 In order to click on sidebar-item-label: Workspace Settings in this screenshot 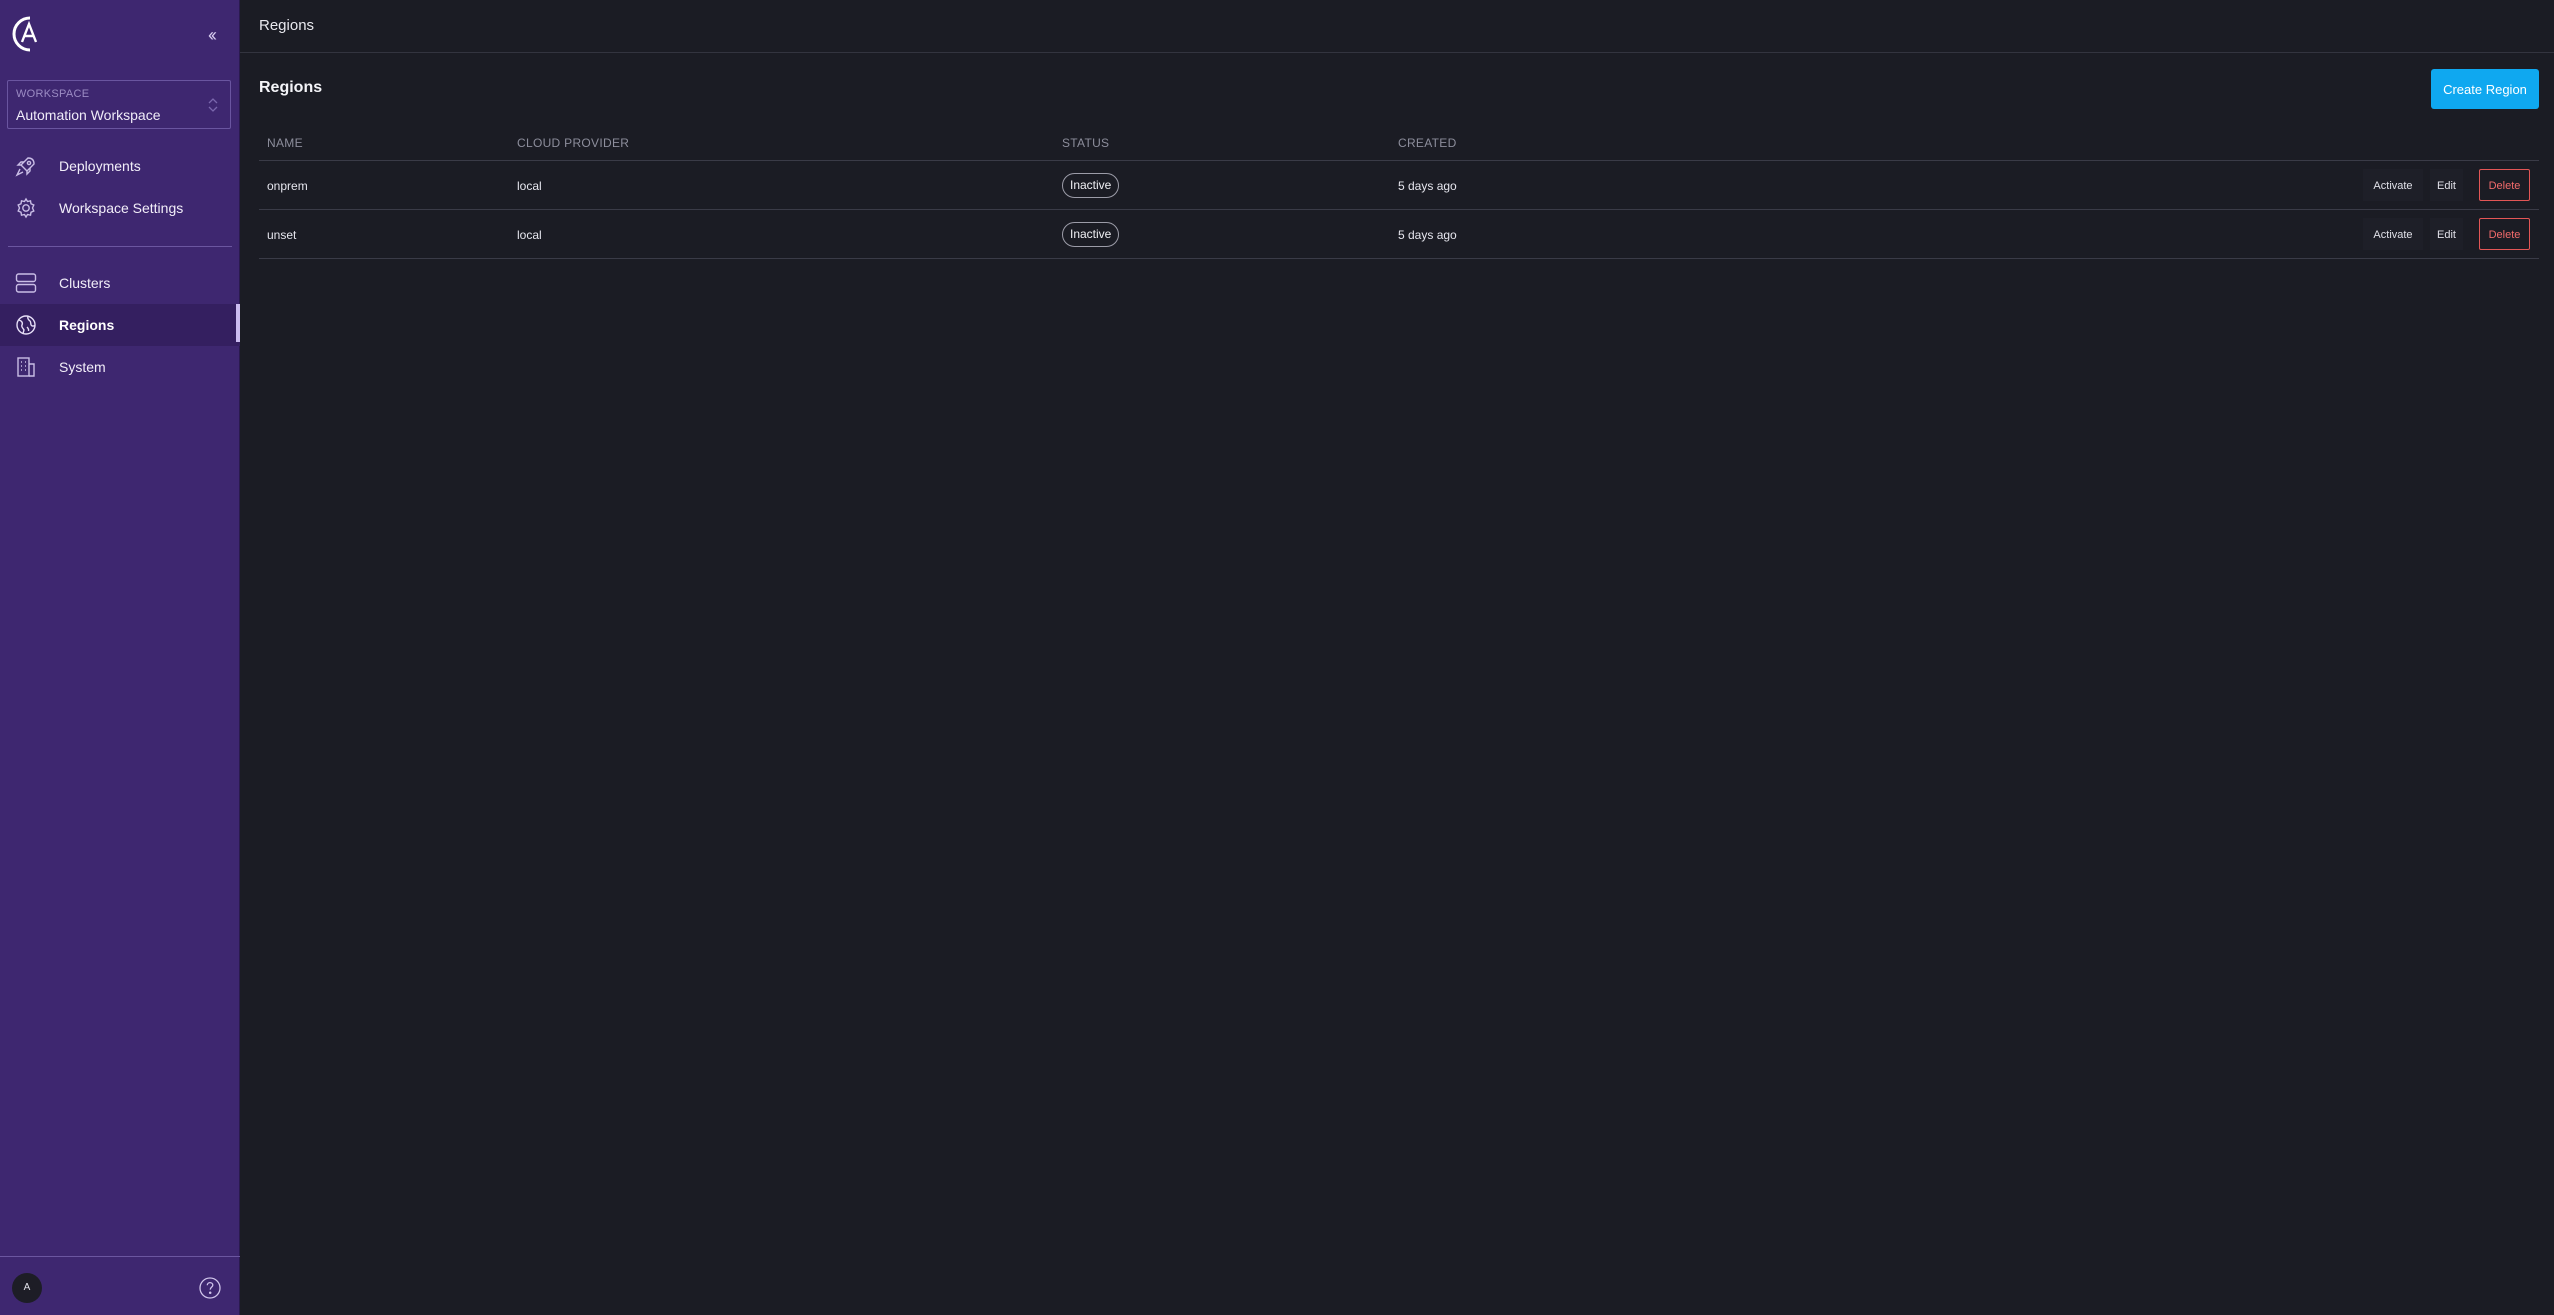, I will do `click(121, 208)`.